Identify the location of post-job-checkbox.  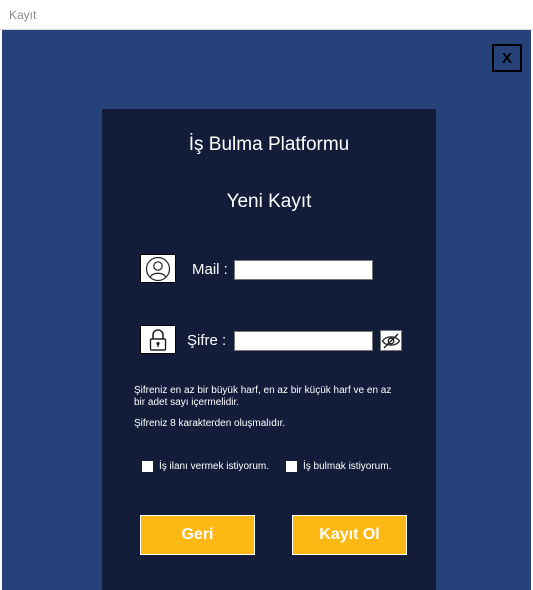
(147, 466).